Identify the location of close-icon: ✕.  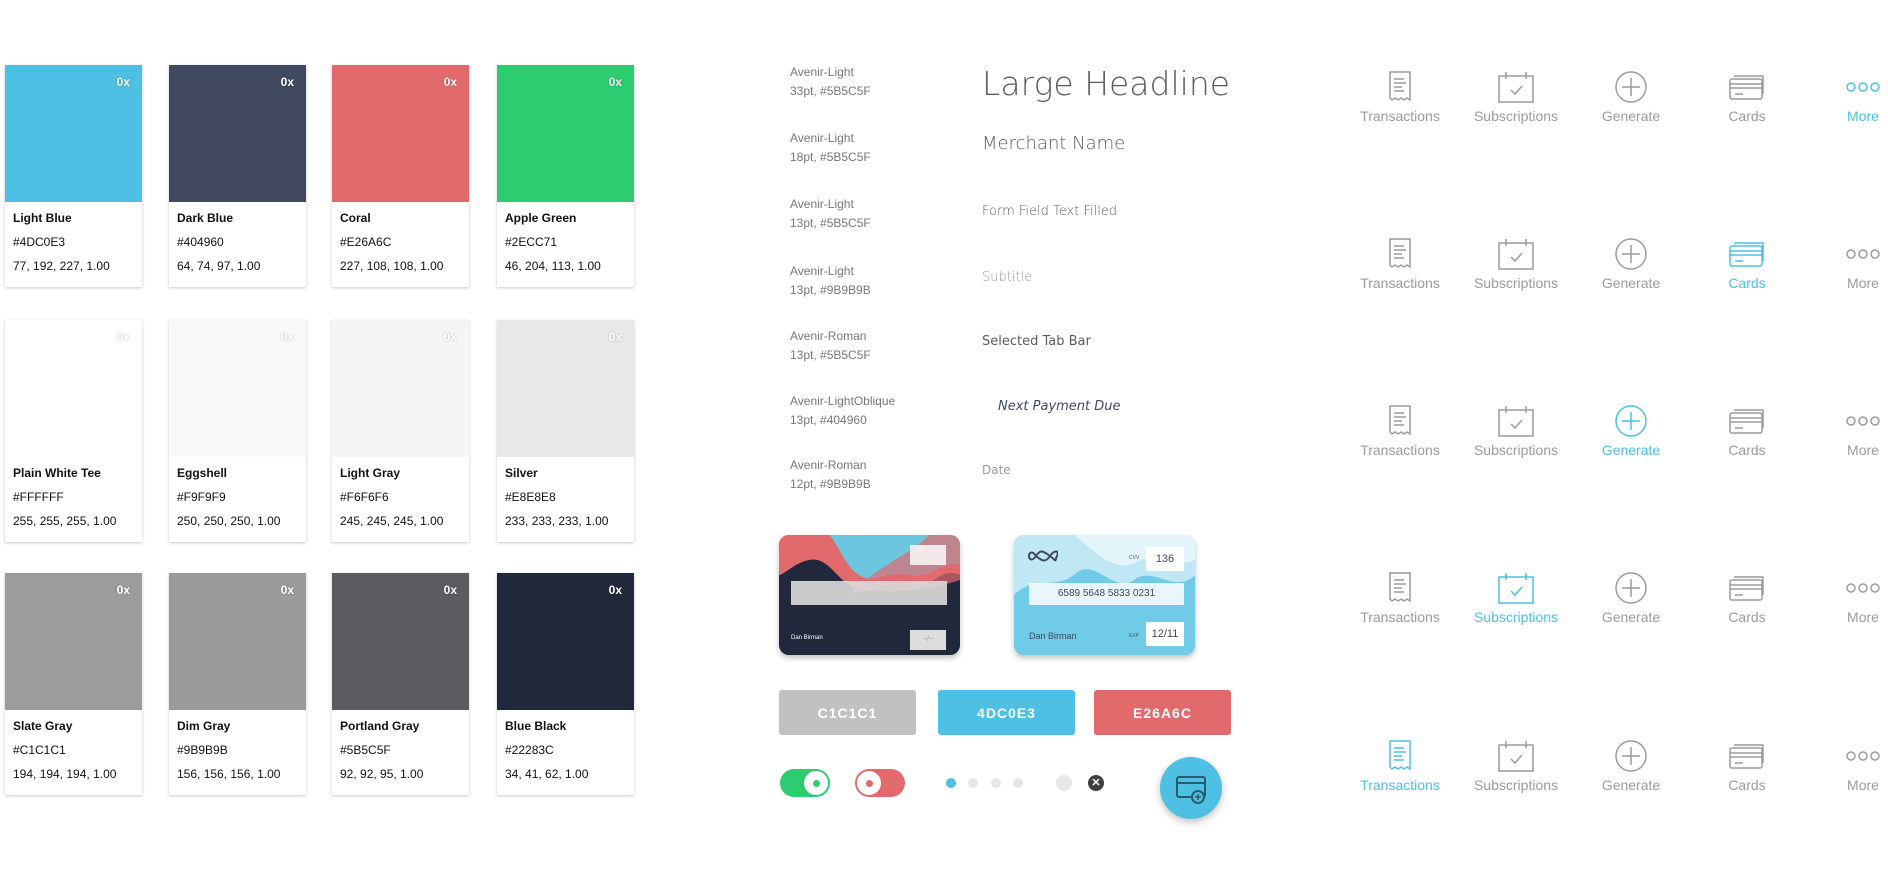
(1096, 783).